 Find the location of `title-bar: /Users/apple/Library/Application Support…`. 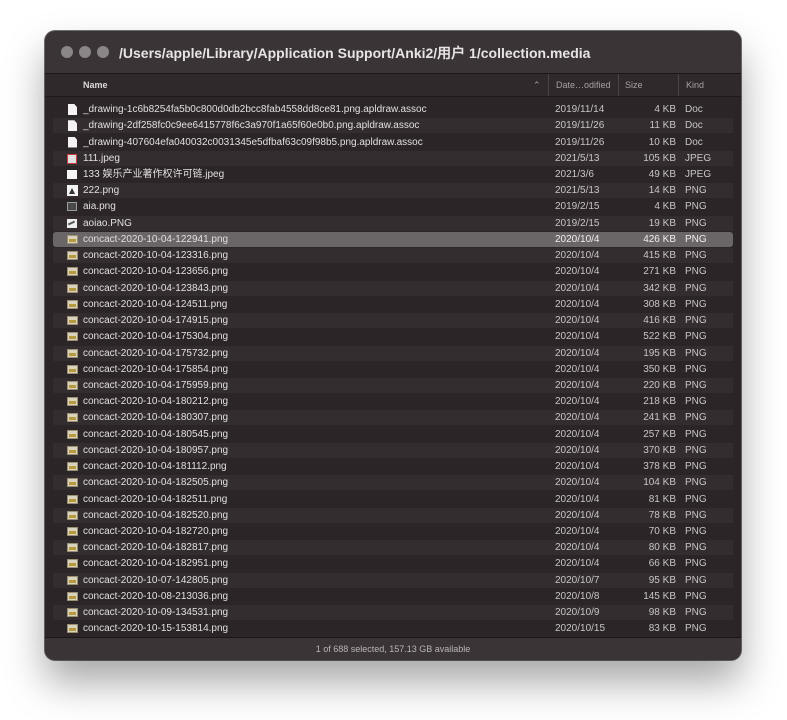

title-bar: /Users/apple/Library/Application Support… is located at coordinates (393, 52).